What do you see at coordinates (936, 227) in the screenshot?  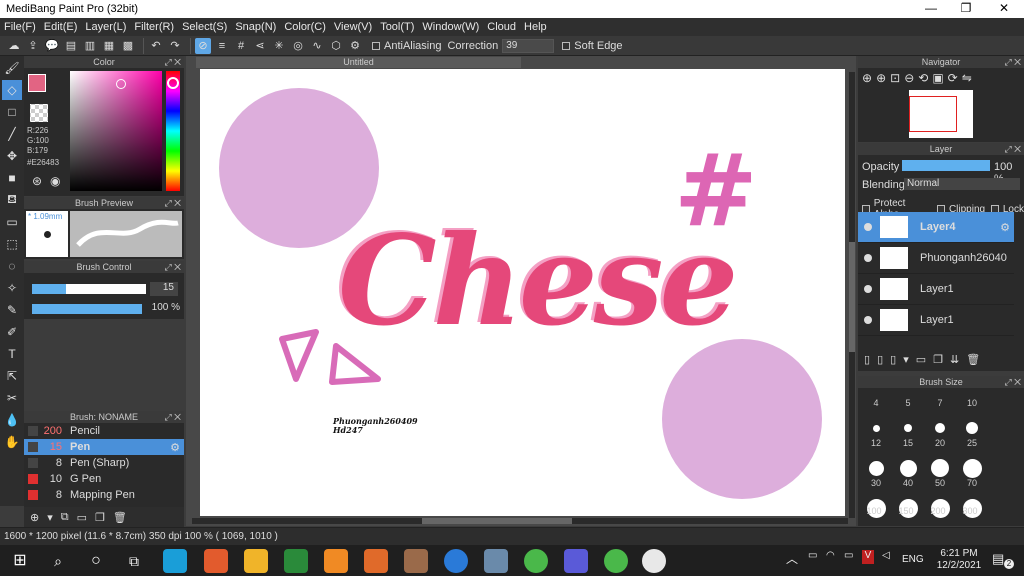 I see `layer-row: Layer4 ⚙` at bounding box center [936, 227].